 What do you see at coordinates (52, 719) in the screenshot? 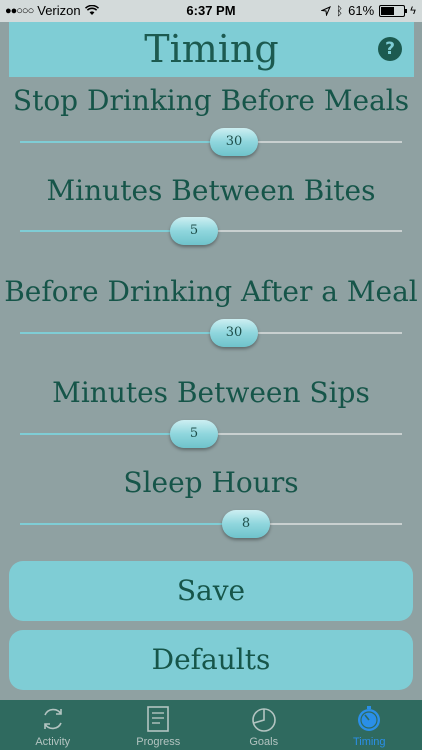
I see `activity-icon` at bounding box center [52, 719].